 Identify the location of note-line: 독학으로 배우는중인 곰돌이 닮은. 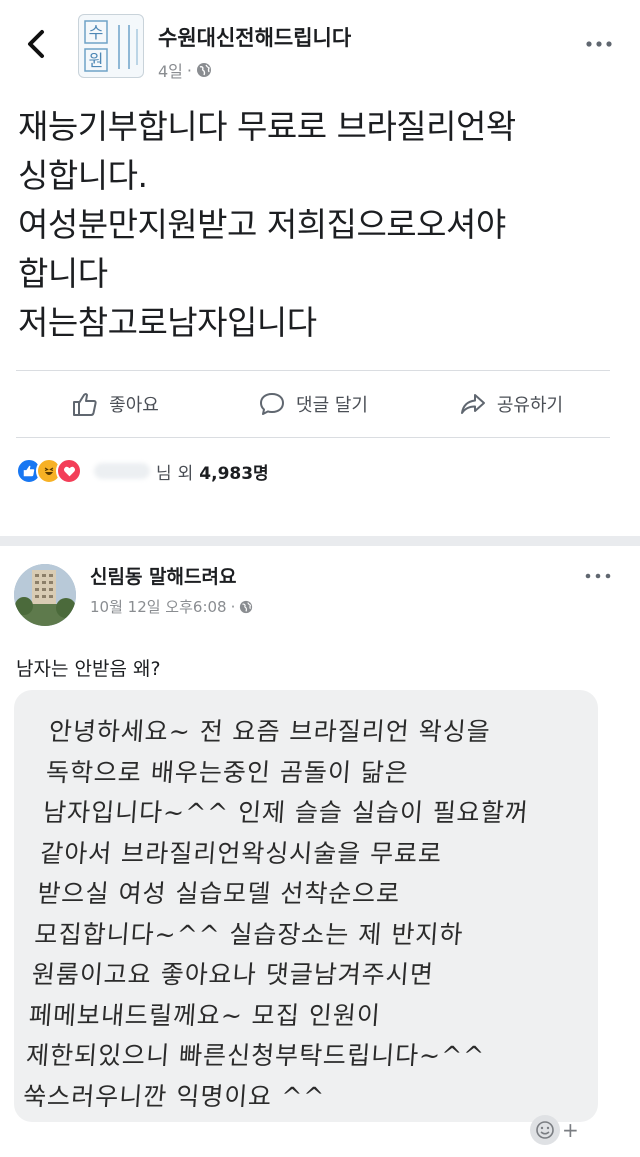
(227, 772).